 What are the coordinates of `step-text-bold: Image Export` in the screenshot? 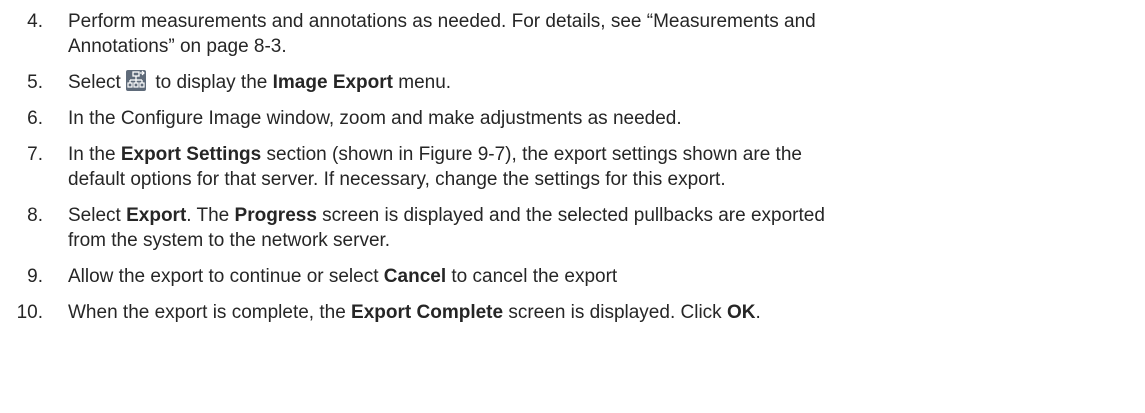 It's located at (332, 82).